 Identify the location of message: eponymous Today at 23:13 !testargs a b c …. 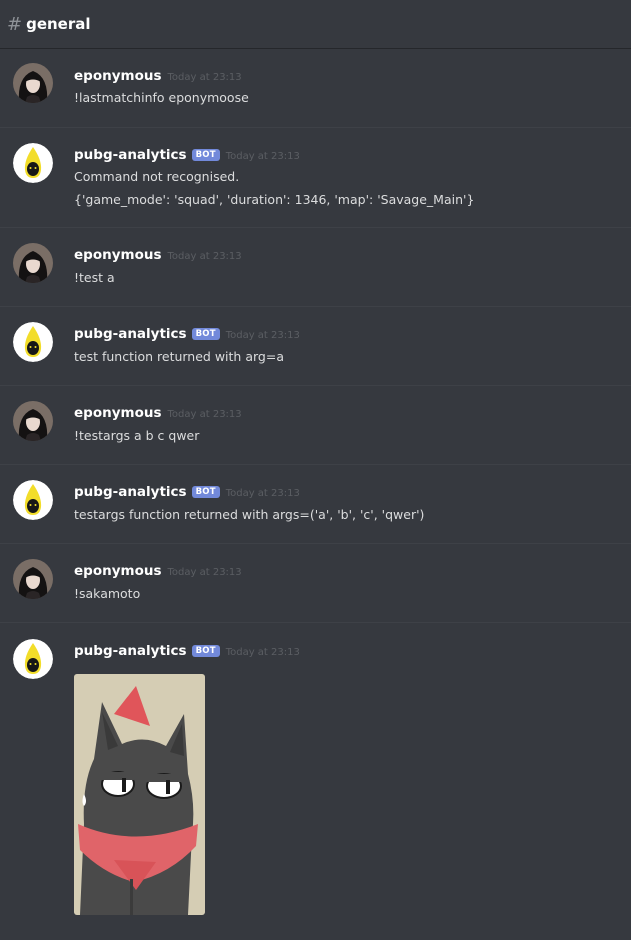
(315, 425).